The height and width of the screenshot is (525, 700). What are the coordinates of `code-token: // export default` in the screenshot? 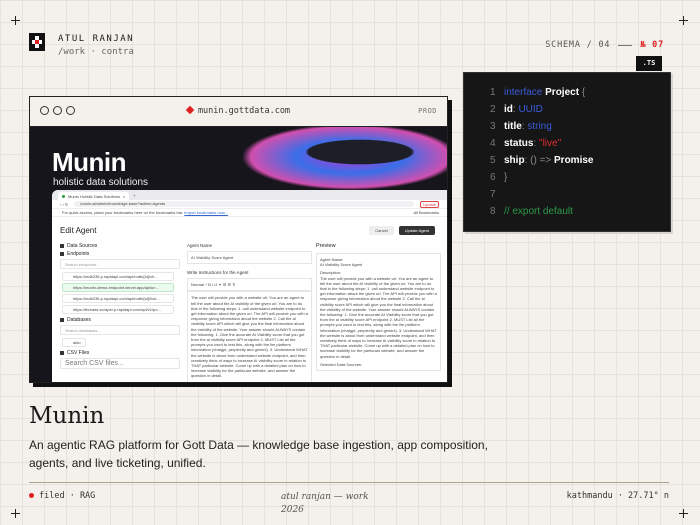 It's located at (538, 211).